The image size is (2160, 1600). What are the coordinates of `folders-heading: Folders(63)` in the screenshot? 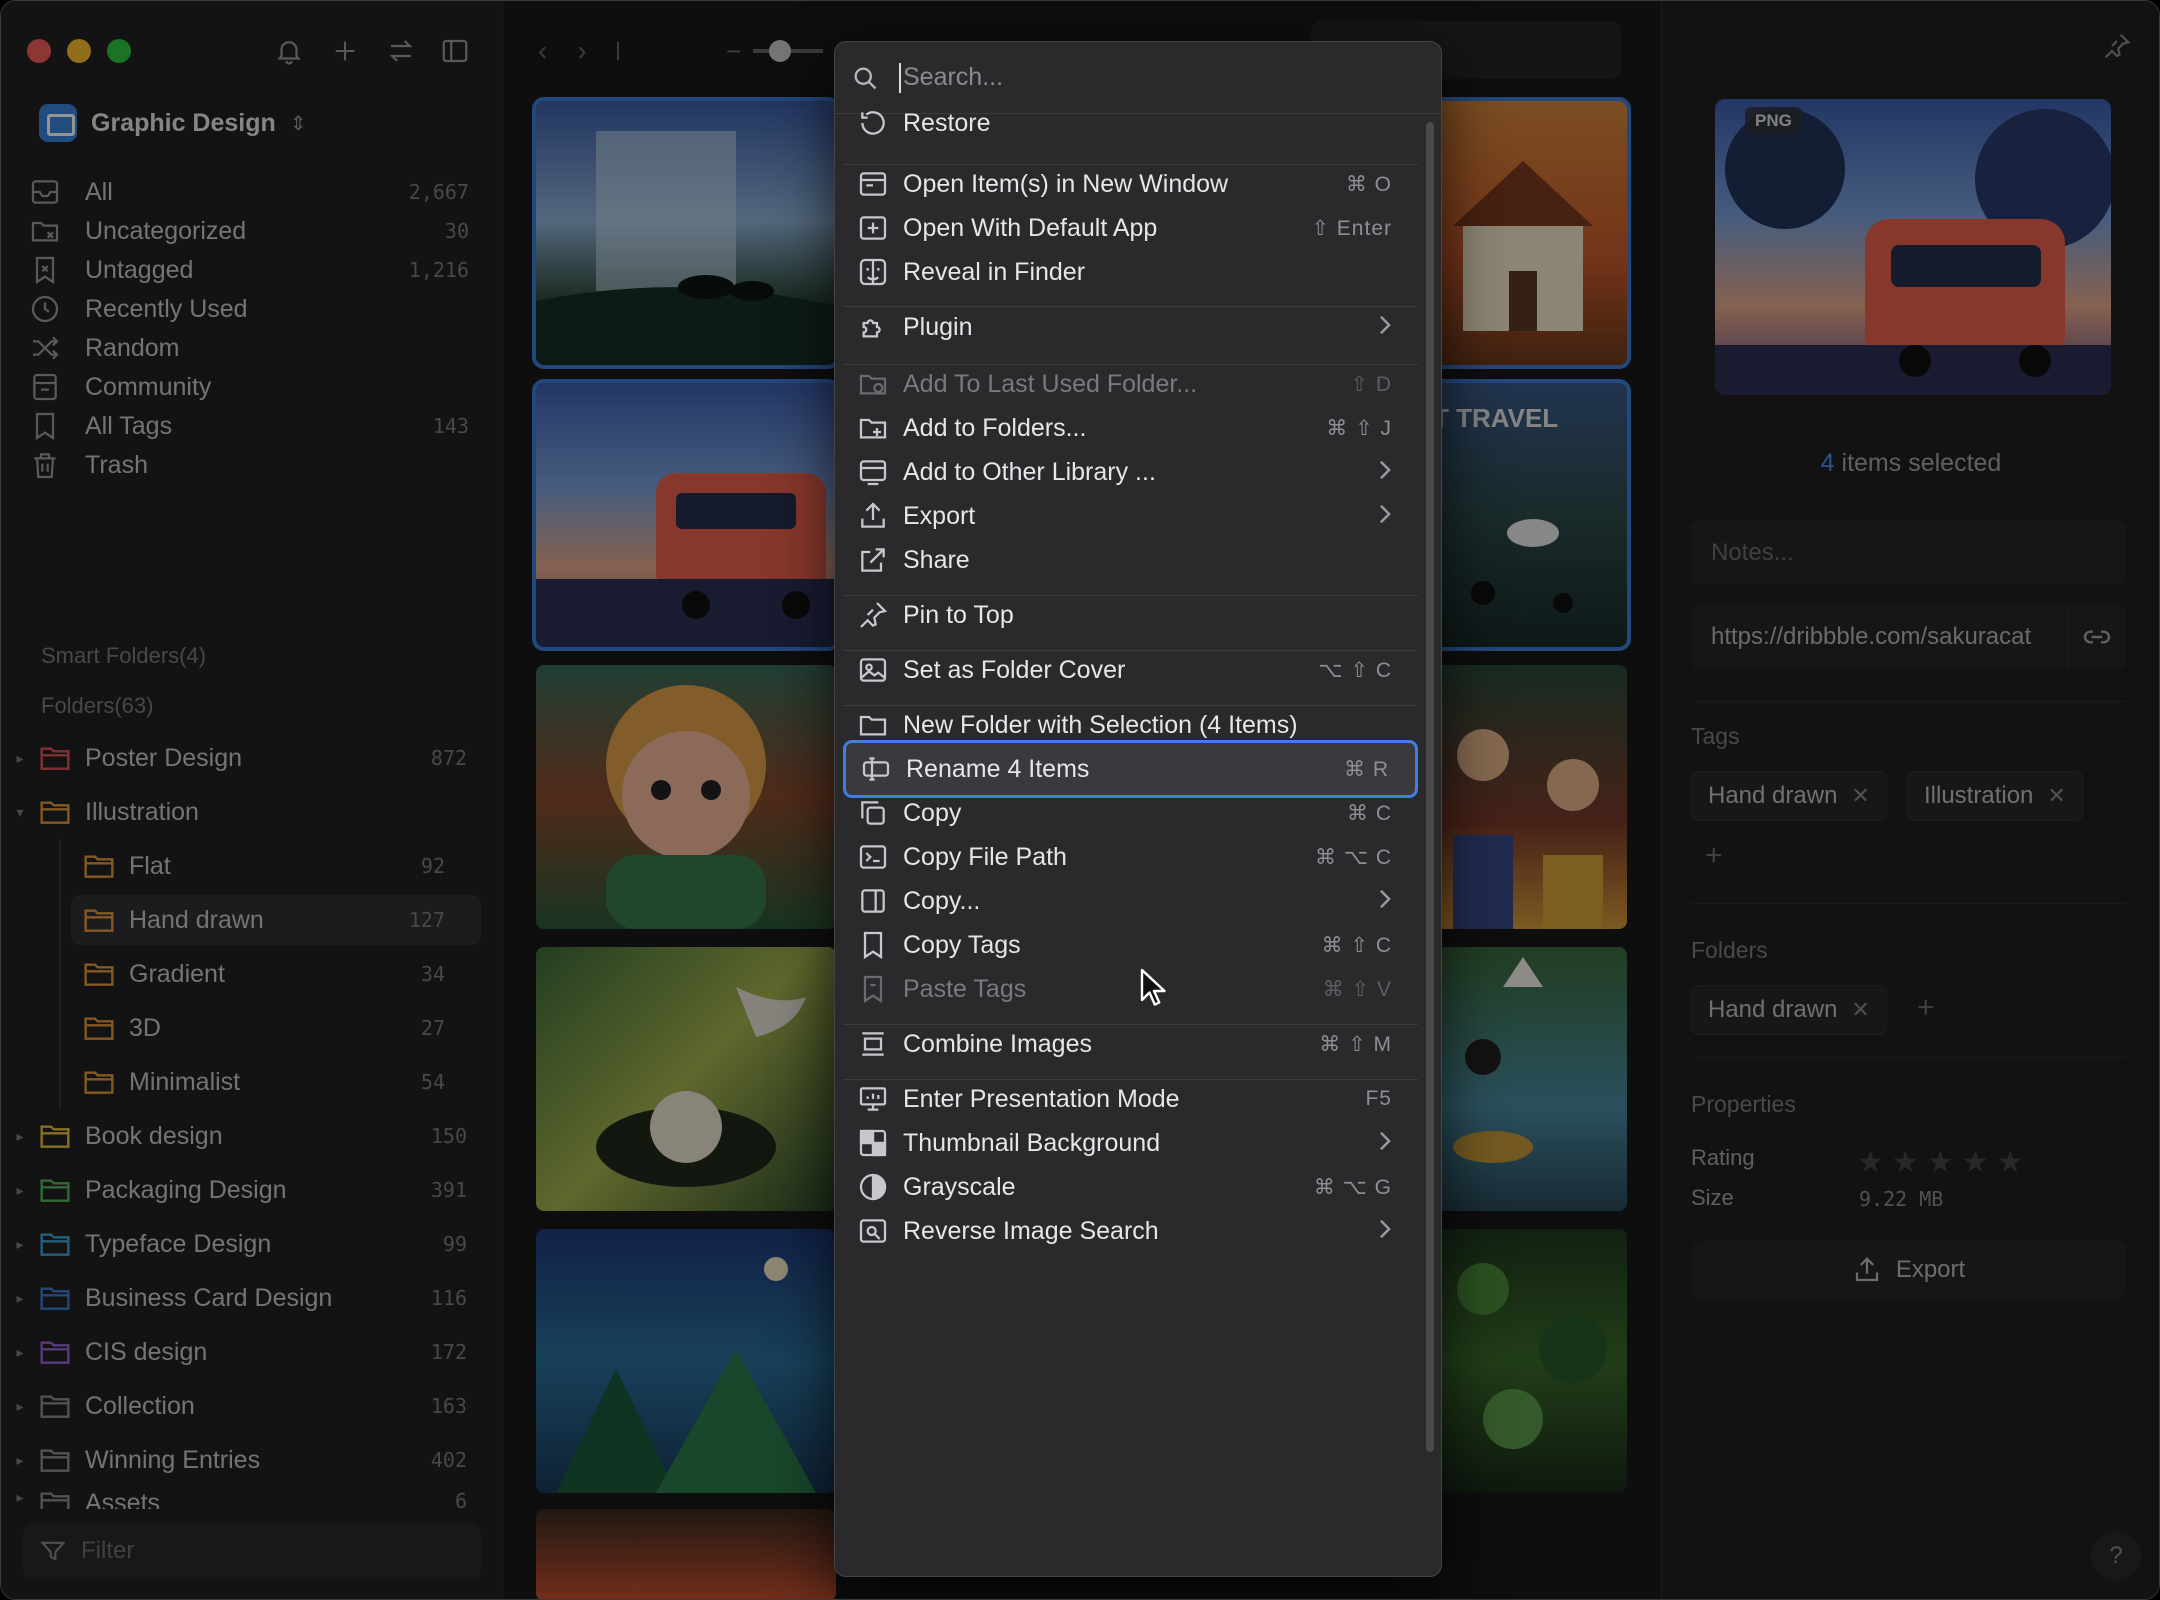 It's located at (97, 706).